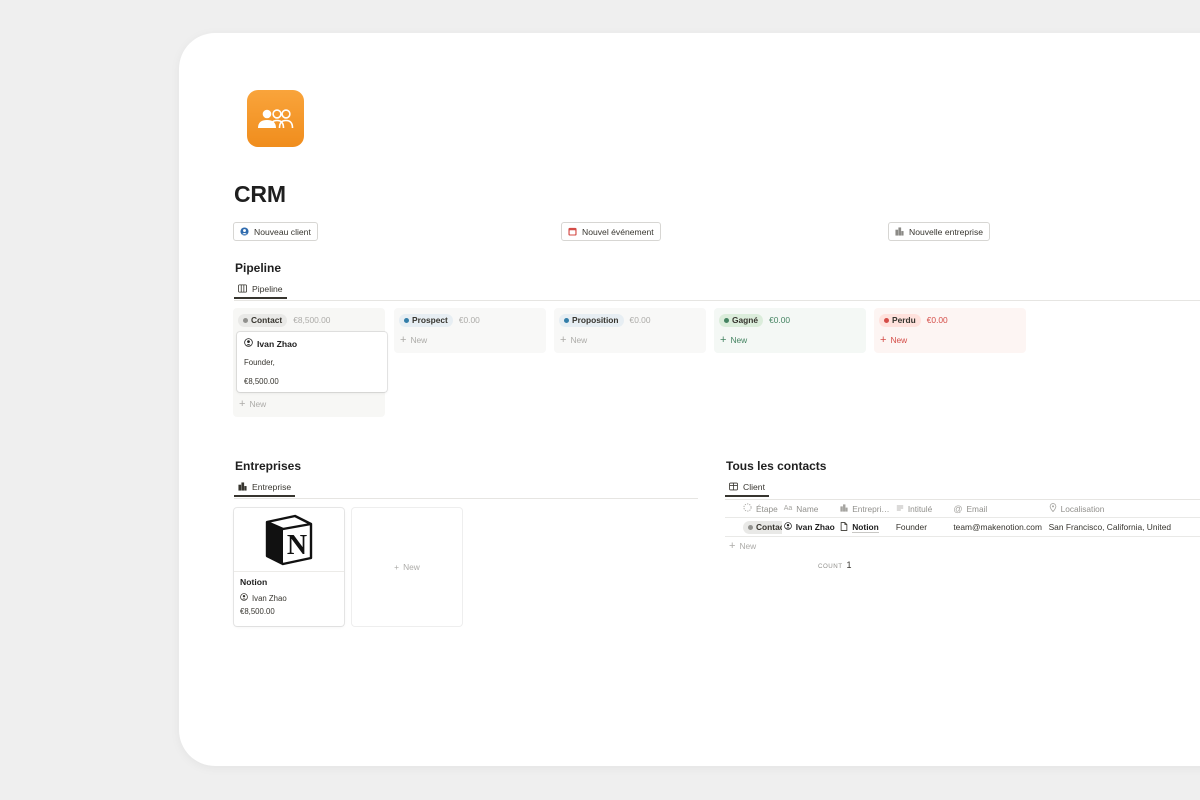 Image resolution: width=1200 pixels, height=800 pixels. What do you see at coordinates (733, 487) in the screenshot?
I see `table-icon` at bounding box center [733, 487].